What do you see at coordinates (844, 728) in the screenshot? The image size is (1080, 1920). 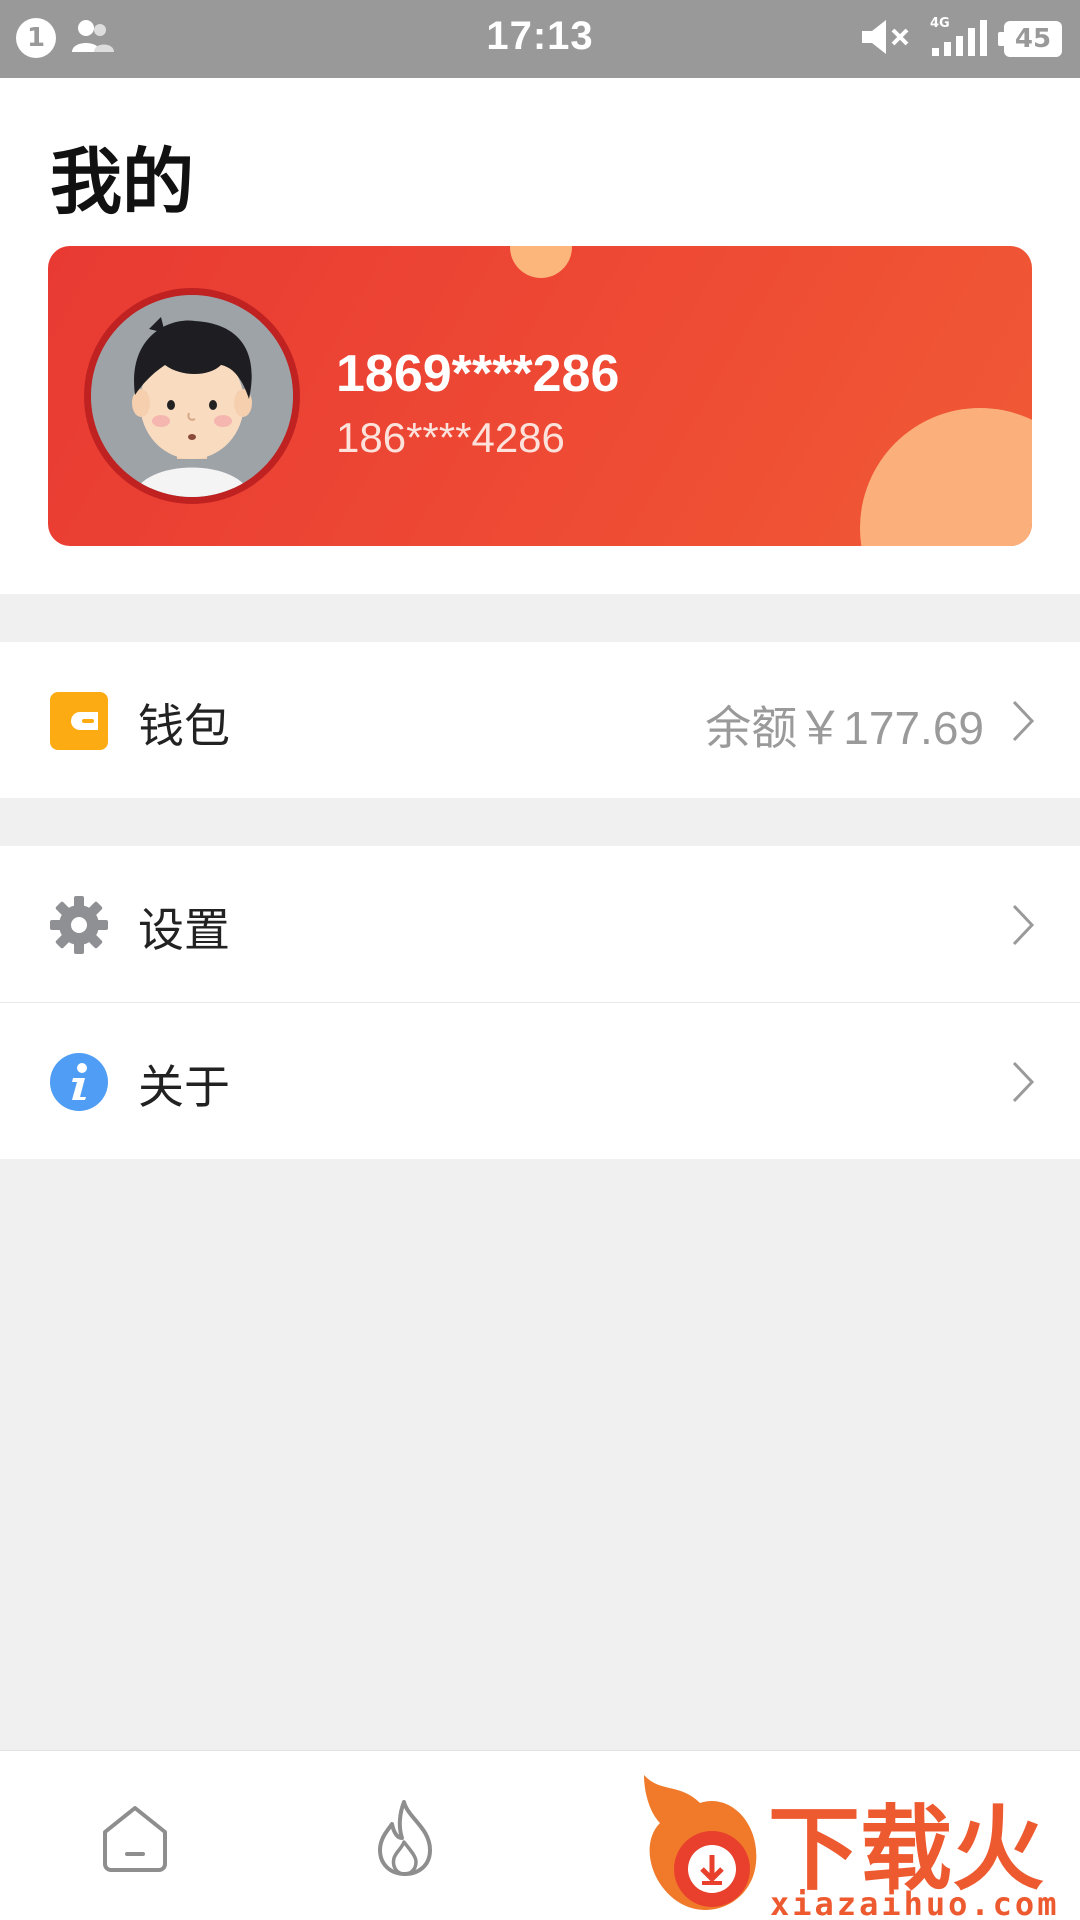 I see `wallet-balance: 余额￥177.69` at bounding box center [844, 728].